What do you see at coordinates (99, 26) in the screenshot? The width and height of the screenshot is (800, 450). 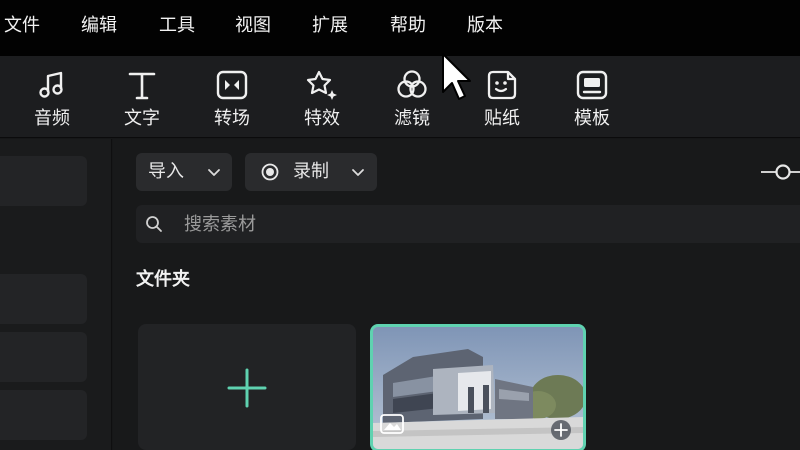 I see `menu-edit: 编辑` at bounding box center [99, 26].